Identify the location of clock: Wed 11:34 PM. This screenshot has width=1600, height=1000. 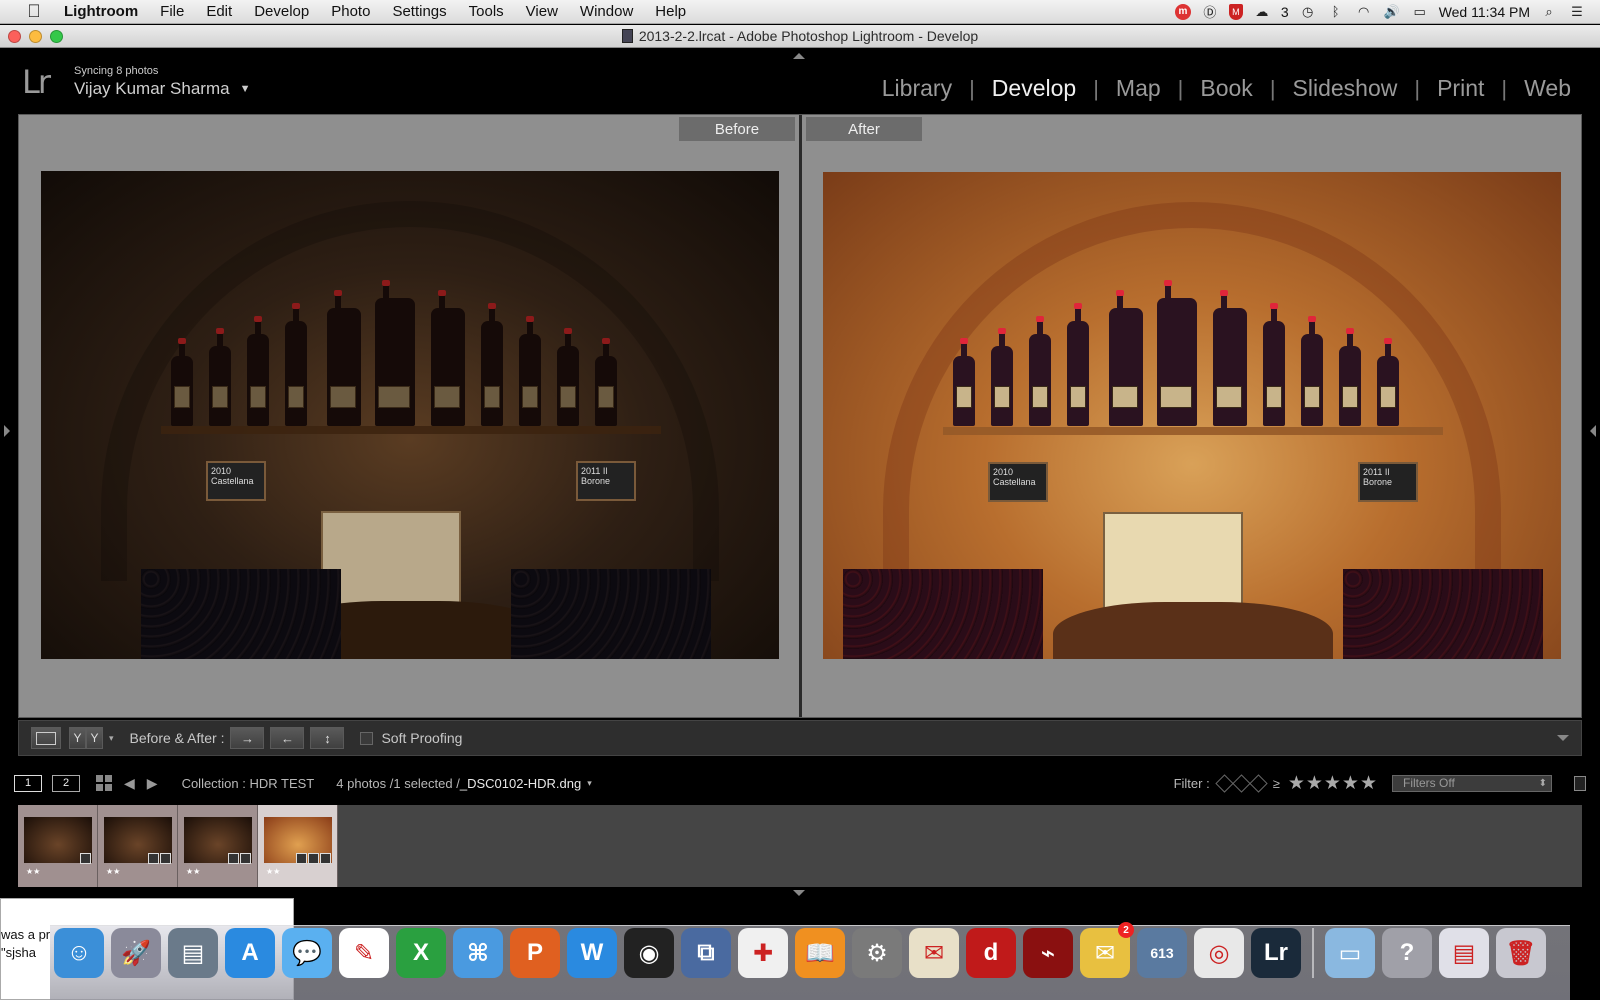
(1484, 12).